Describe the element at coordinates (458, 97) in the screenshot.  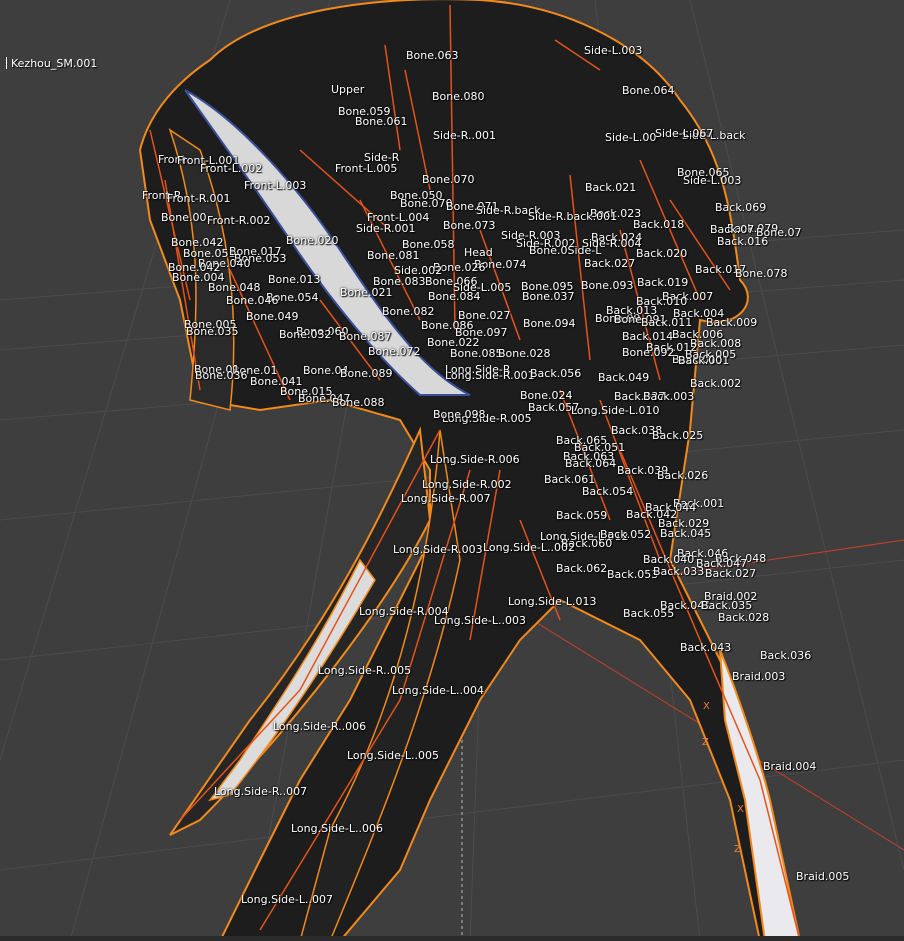
I see `bone-label: Bone.080` at that location.